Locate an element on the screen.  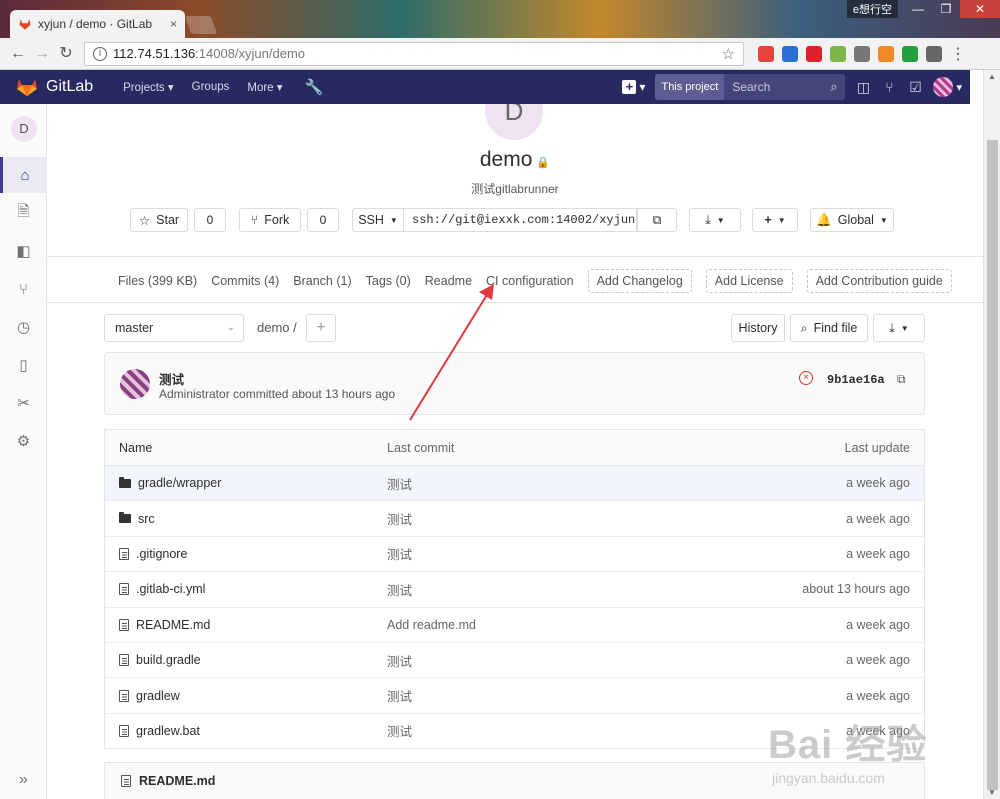
back-icon: ← is located at coordinates (18, 54).